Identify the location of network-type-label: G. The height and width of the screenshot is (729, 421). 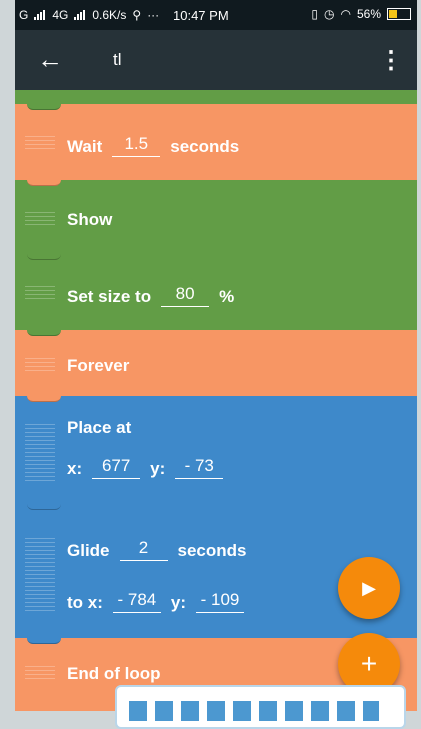
(24, 15).